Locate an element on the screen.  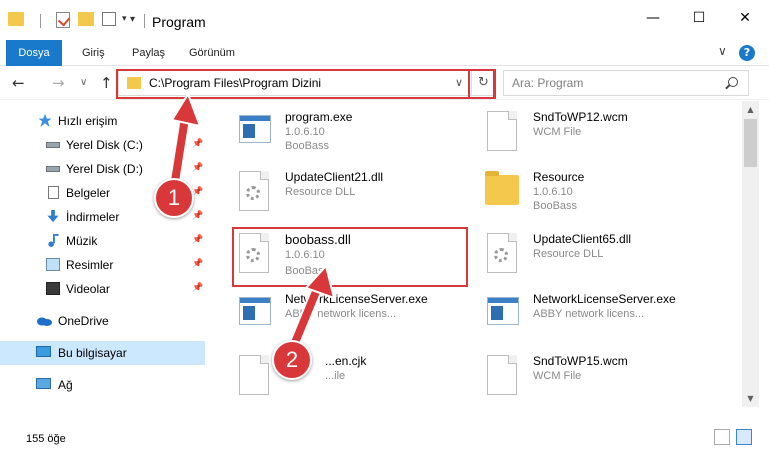
sidebar-item-music: Müzik 📌 is located at coordinates (102, 241).